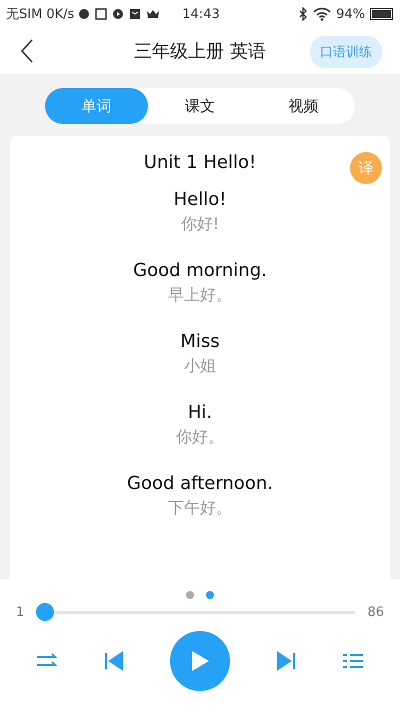 This screenshot has height=711, width=400. Describe the element at coordinates (200, 270) in the screenshot. I see `english-word: Good morning.` at that location.